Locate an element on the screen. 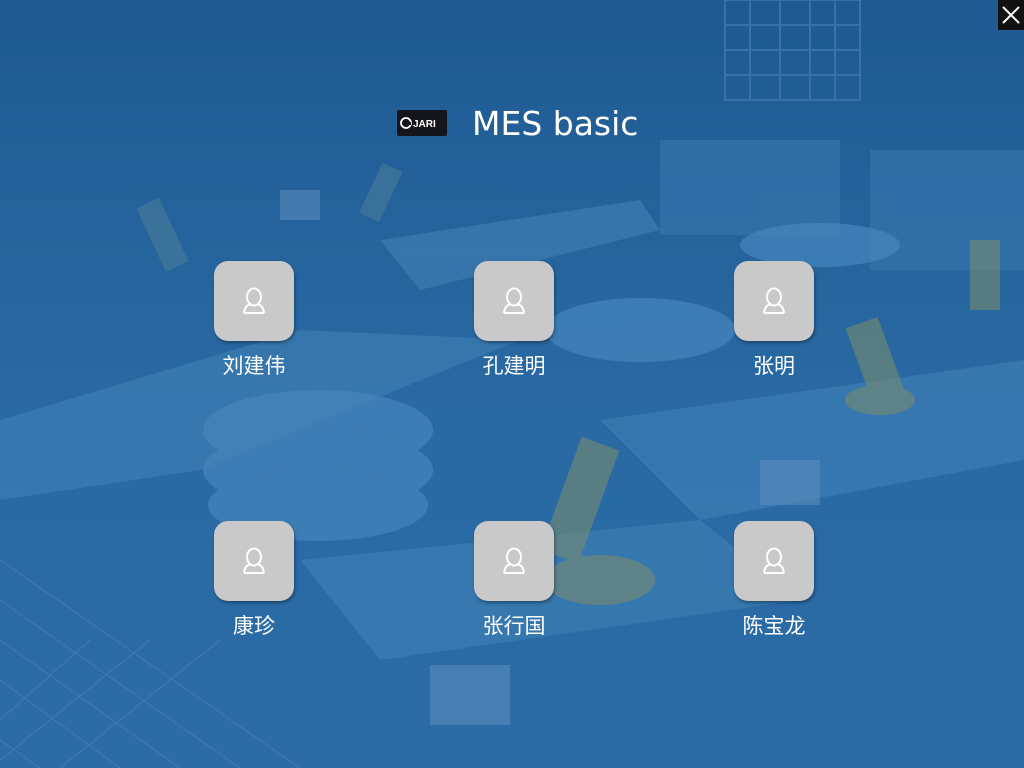  jari-logo: JARI is located at coordinates (422, 123).